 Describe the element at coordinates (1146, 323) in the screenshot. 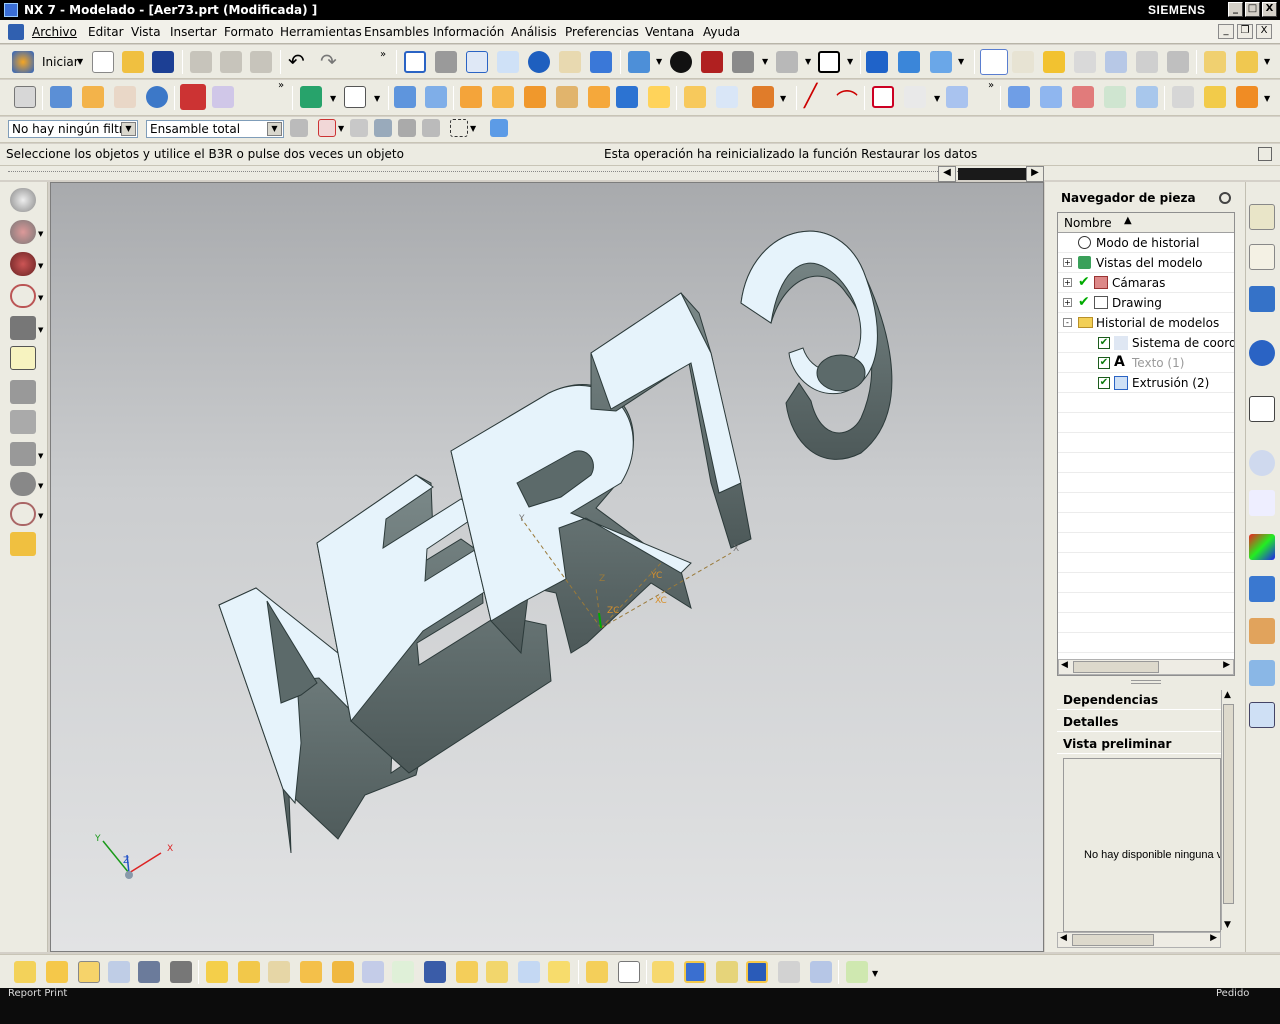

I see `tree-row-model-history: - Historial de modelos` at that location.